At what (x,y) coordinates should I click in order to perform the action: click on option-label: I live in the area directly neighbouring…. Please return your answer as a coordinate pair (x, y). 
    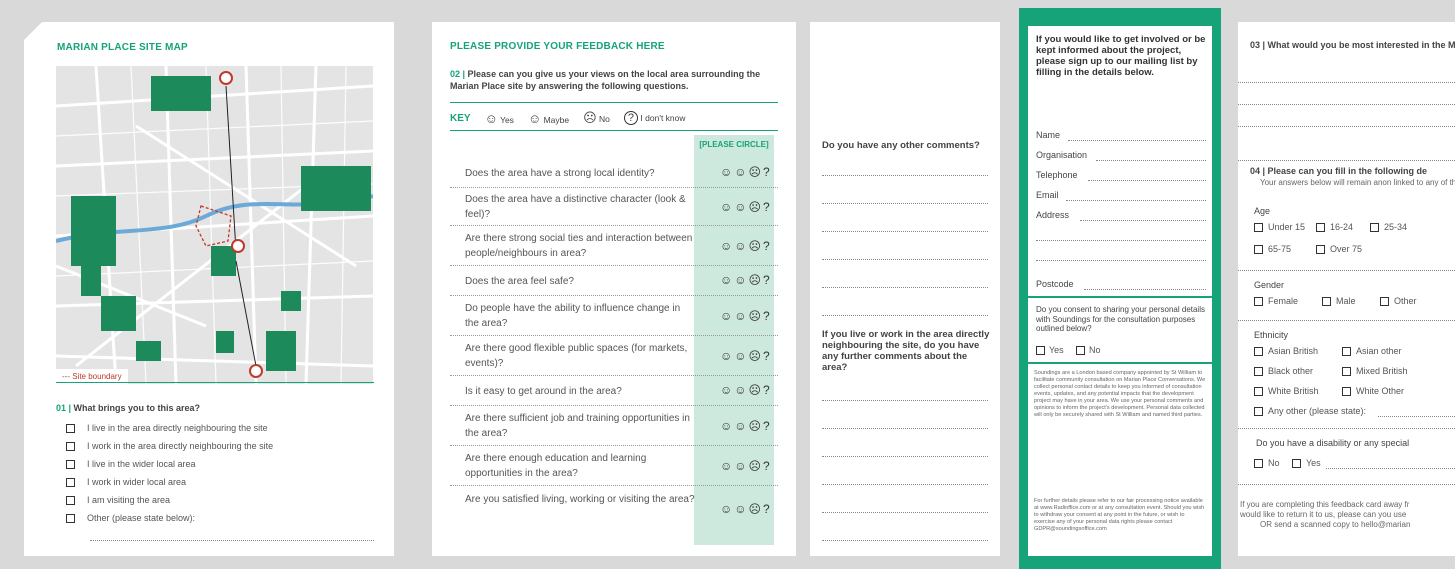
    Looking at the image, I should click on (177, 428).